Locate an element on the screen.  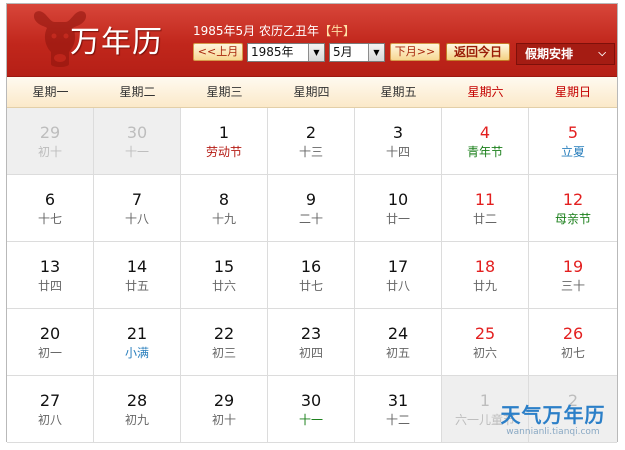
lunar-label: 初五 is located at coordinates (397, 353).